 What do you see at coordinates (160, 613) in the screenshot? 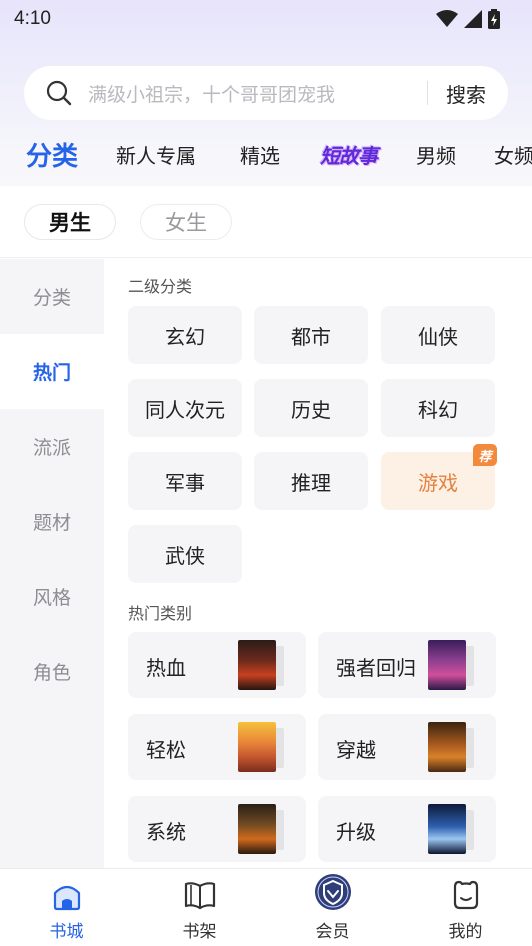
I see `section-title-hot: 热门类别` at bounding box center [160, 613].